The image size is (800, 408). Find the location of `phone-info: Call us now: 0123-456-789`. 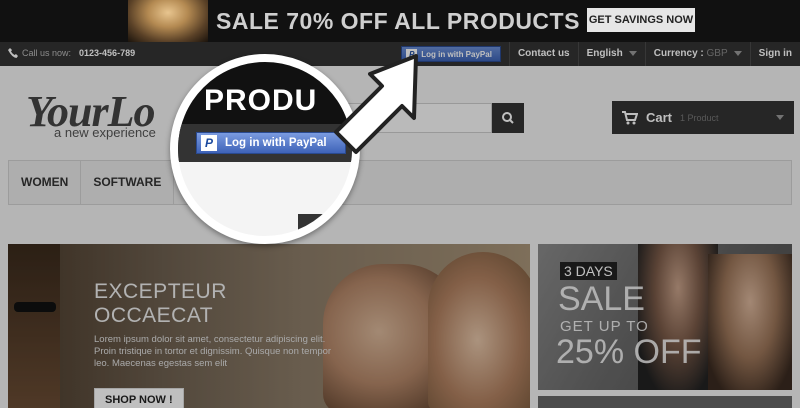

phone-info: Call us now: 0123-456-789 is located at coordinates (71, 53).